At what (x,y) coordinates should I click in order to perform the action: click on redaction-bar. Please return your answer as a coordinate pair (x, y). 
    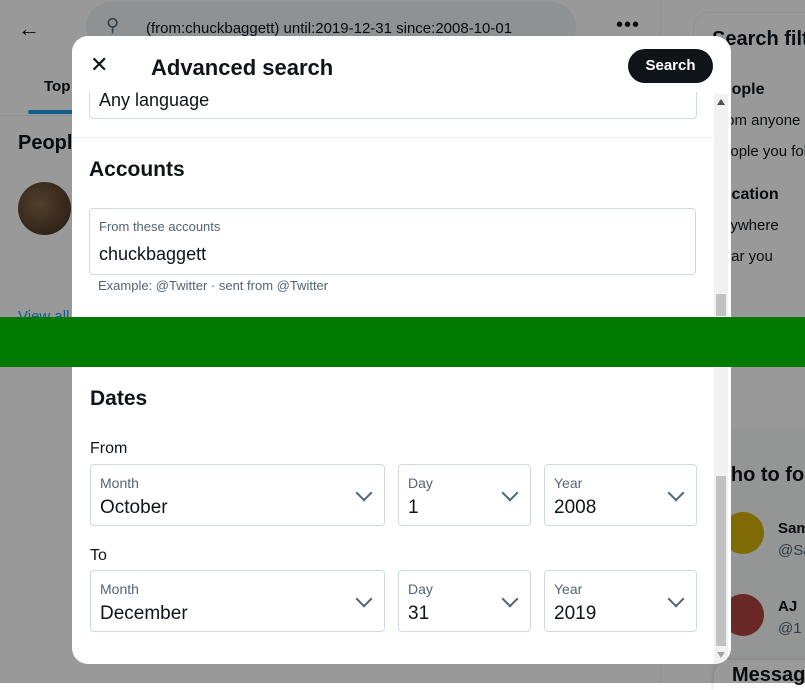
    Looking at the image, I should click on (402, 342).